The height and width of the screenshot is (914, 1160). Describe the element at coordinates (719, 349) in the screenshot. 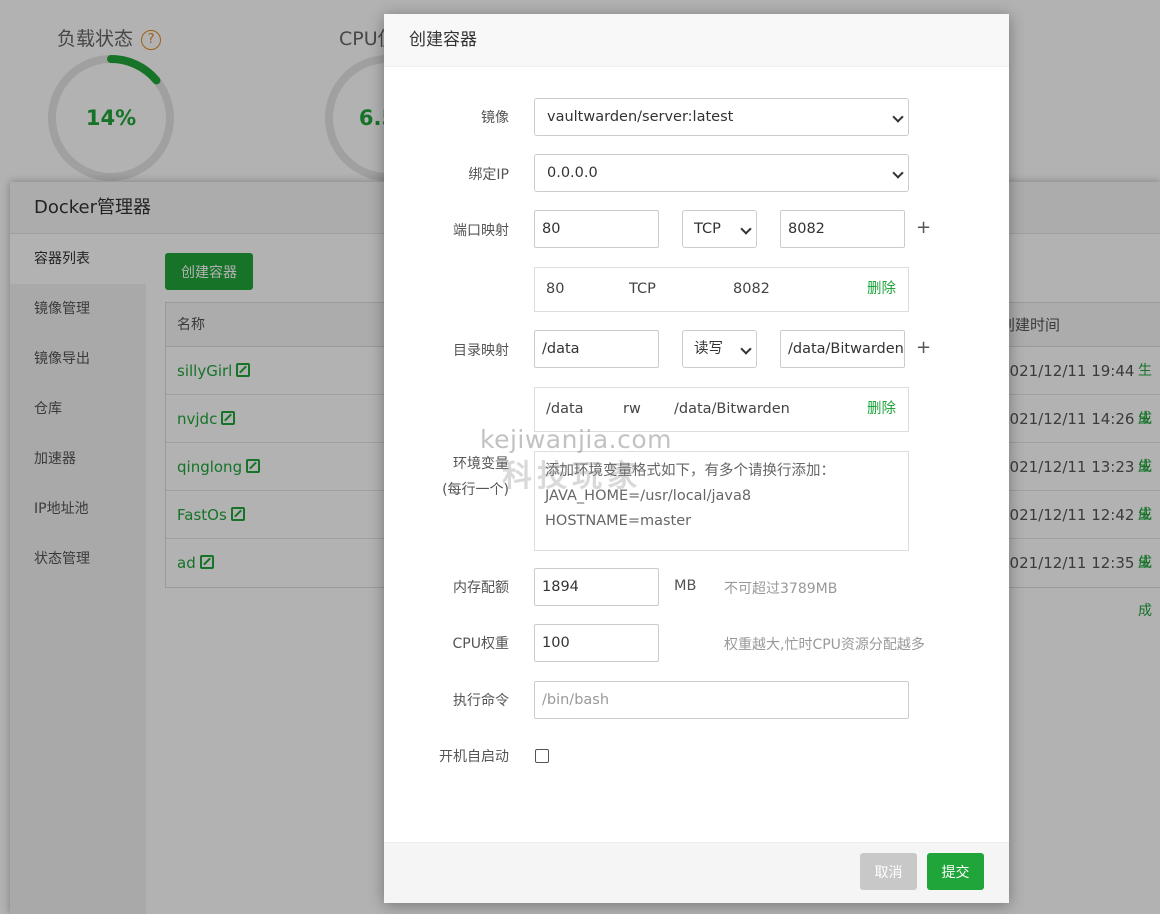

I see `dir-mode-select: 读写` at that location.